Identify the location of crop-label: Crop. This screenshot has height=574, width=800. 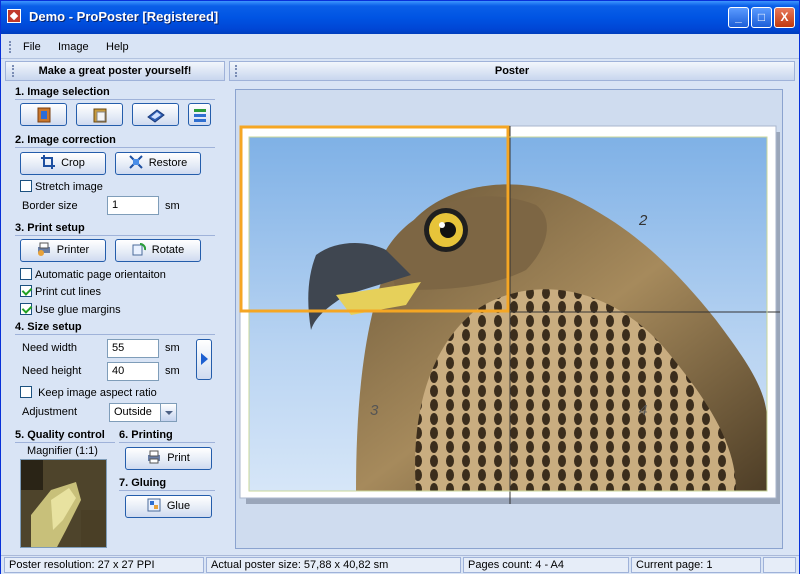
(73, 163).